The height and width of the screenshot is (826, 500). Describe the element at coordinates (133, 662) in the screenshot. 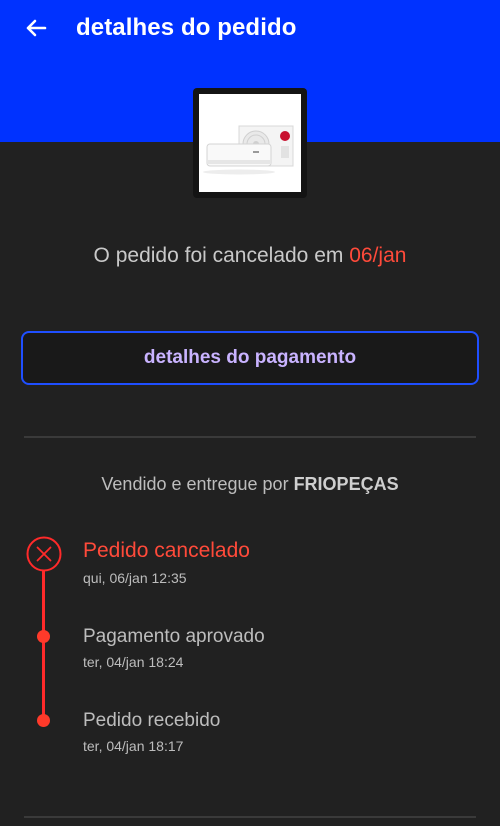

I see `timeline-event-time: ter, 04/jan 18:24` at that location.